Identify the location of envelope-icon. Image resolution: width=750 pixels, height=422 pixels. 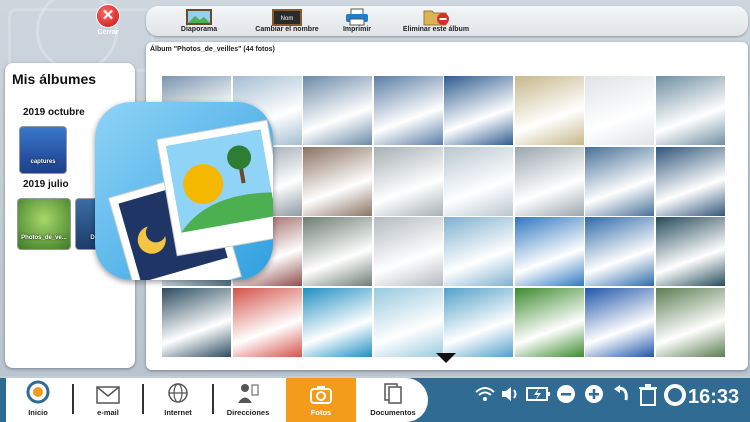
(108, 391).